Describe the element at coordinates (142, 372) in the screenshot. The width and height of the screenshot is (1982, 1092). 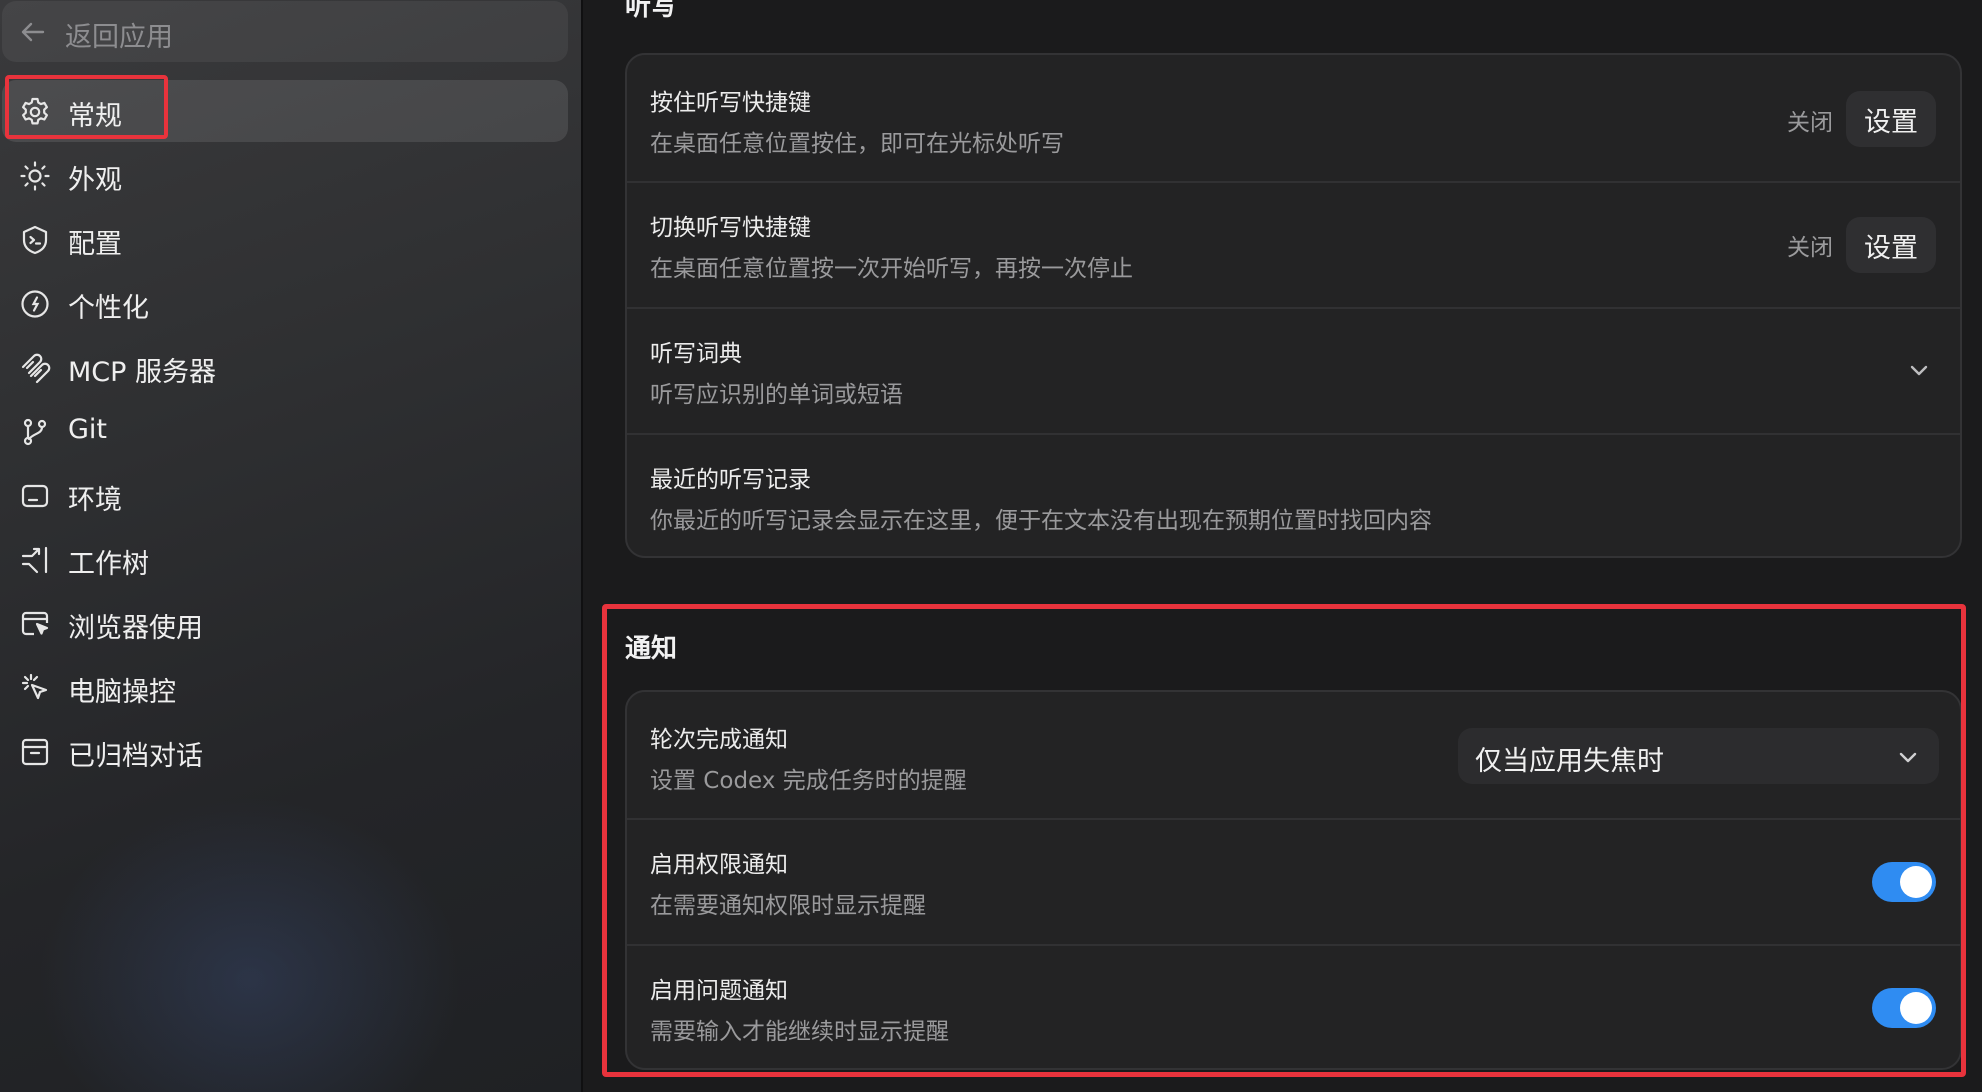
I see `sidebar-item-label: MCP 服务器` at that location.